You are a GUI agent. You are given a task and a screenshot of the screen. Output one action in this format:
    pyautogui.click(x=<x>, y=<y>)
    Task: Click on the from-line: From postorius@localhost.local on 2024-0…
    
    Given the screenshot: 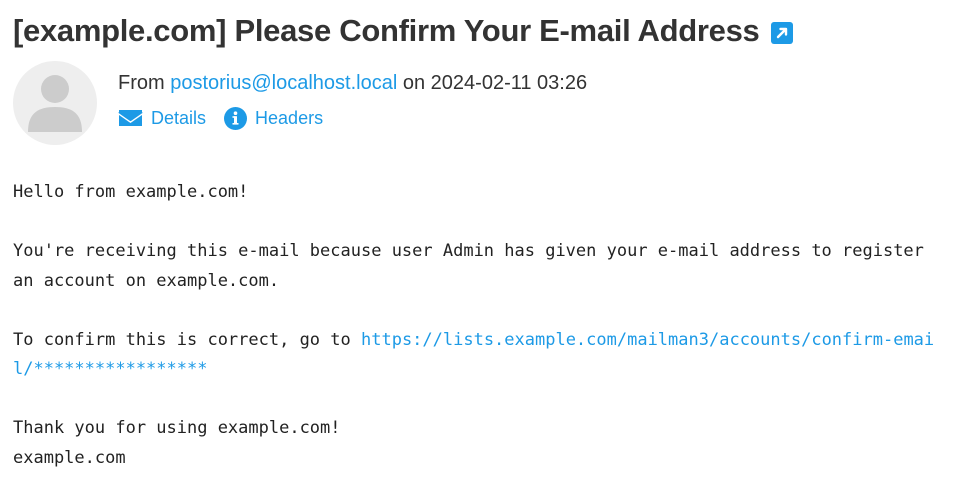 What is the action you would take?
    pyautogui.click(x=352, y=83)
    